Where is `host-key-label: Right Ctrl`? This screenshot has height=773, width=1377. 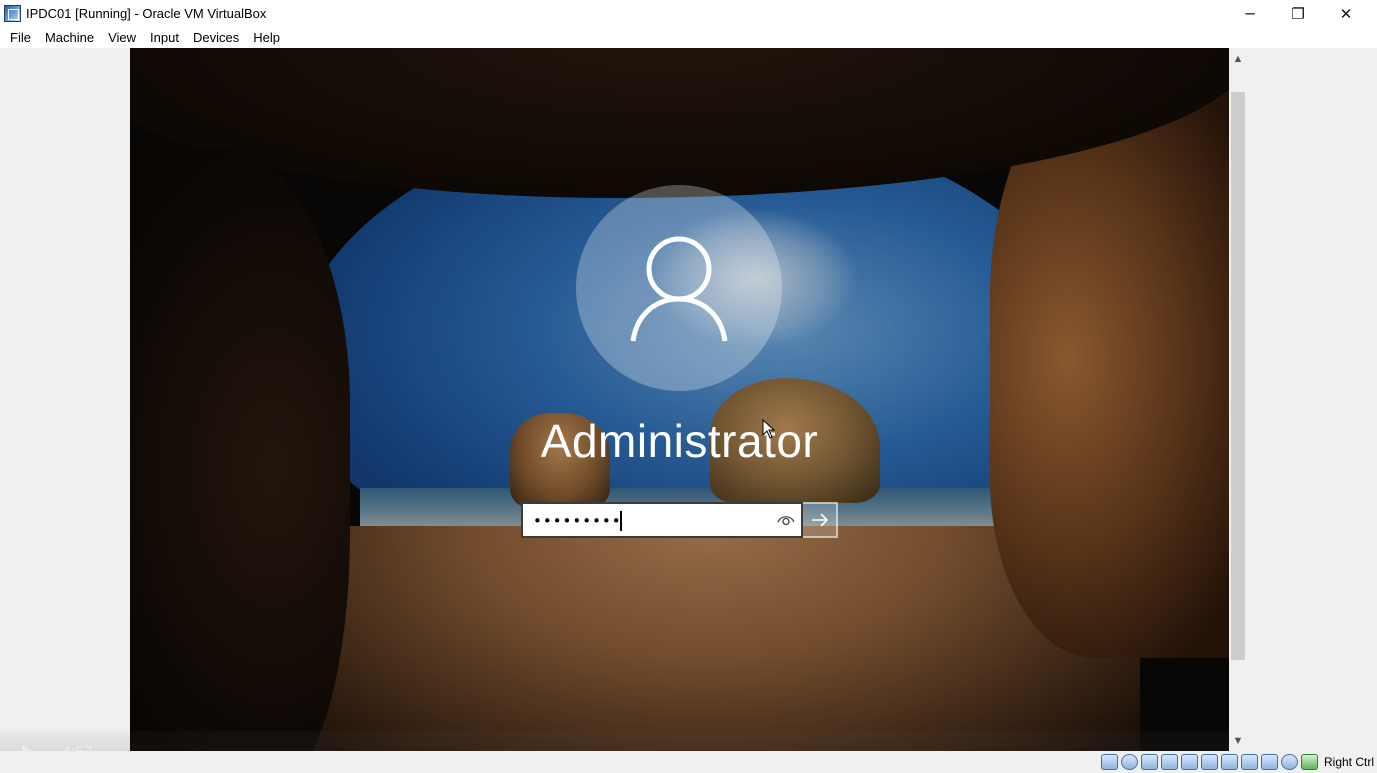 host-key-label: Right Ctrl is located at coordinates (1349, 762).